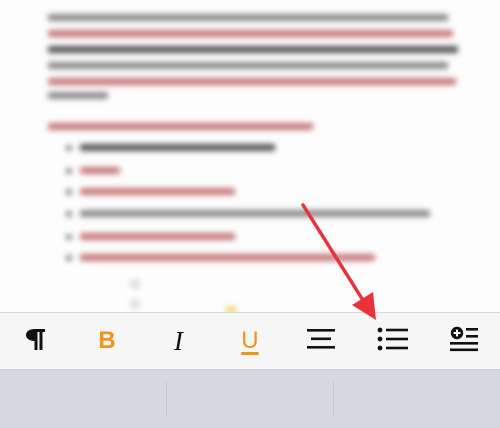 This screenshot has width=500, height=428. I want to click on paragraph-style-button, so click(35, 341).